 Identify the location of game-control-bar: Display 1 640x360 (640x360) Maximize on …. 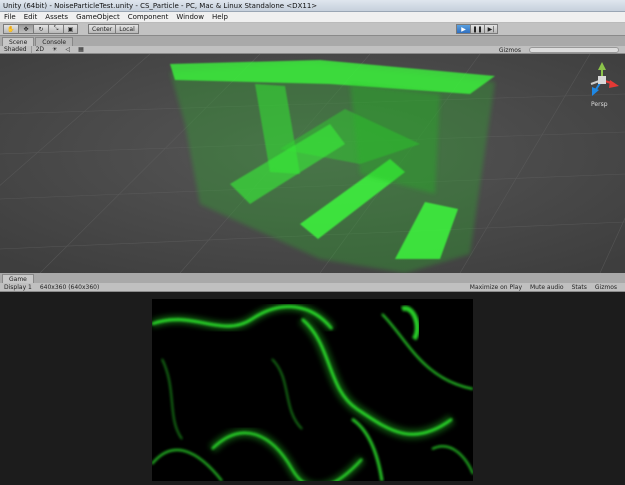
(312, 287).